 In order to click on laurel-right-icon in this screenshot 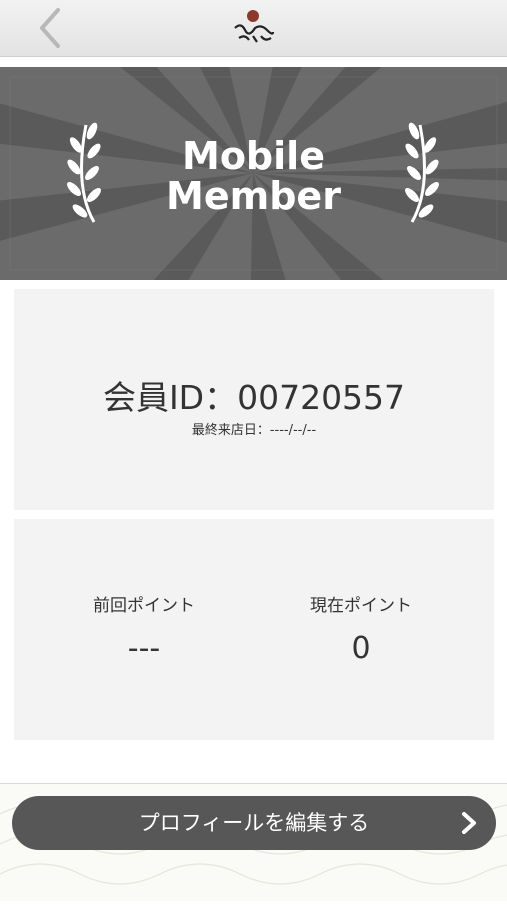, I will do `click(422, 172)`.